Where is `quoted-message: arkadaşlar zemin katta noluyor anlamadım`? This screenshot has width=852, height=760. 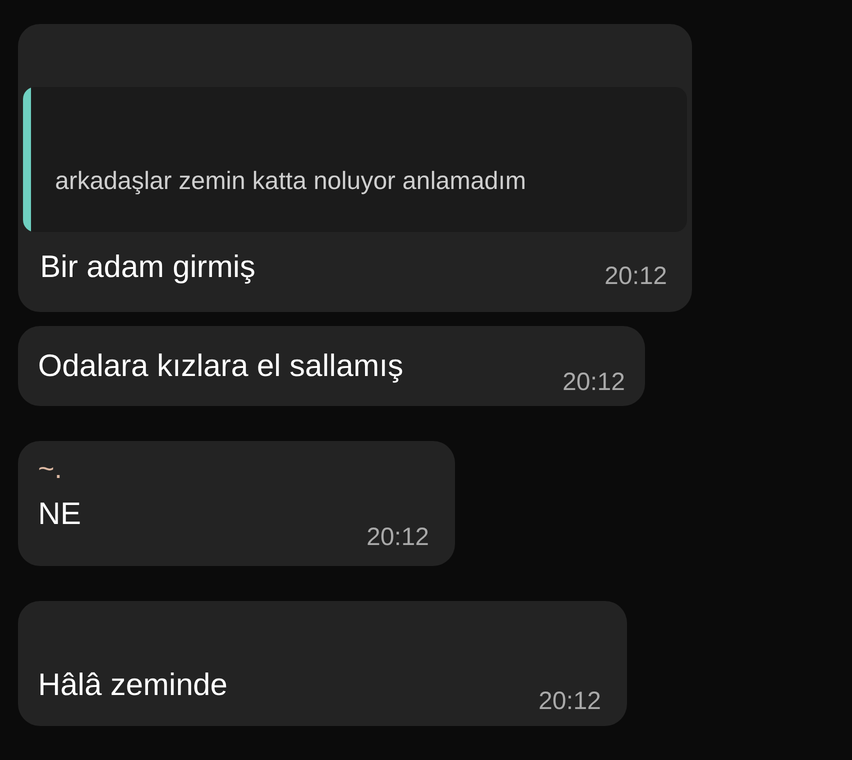
quoted-message: arkadaşlar zemin katta noluyor anlamadım is located at coordinates (355, 159).